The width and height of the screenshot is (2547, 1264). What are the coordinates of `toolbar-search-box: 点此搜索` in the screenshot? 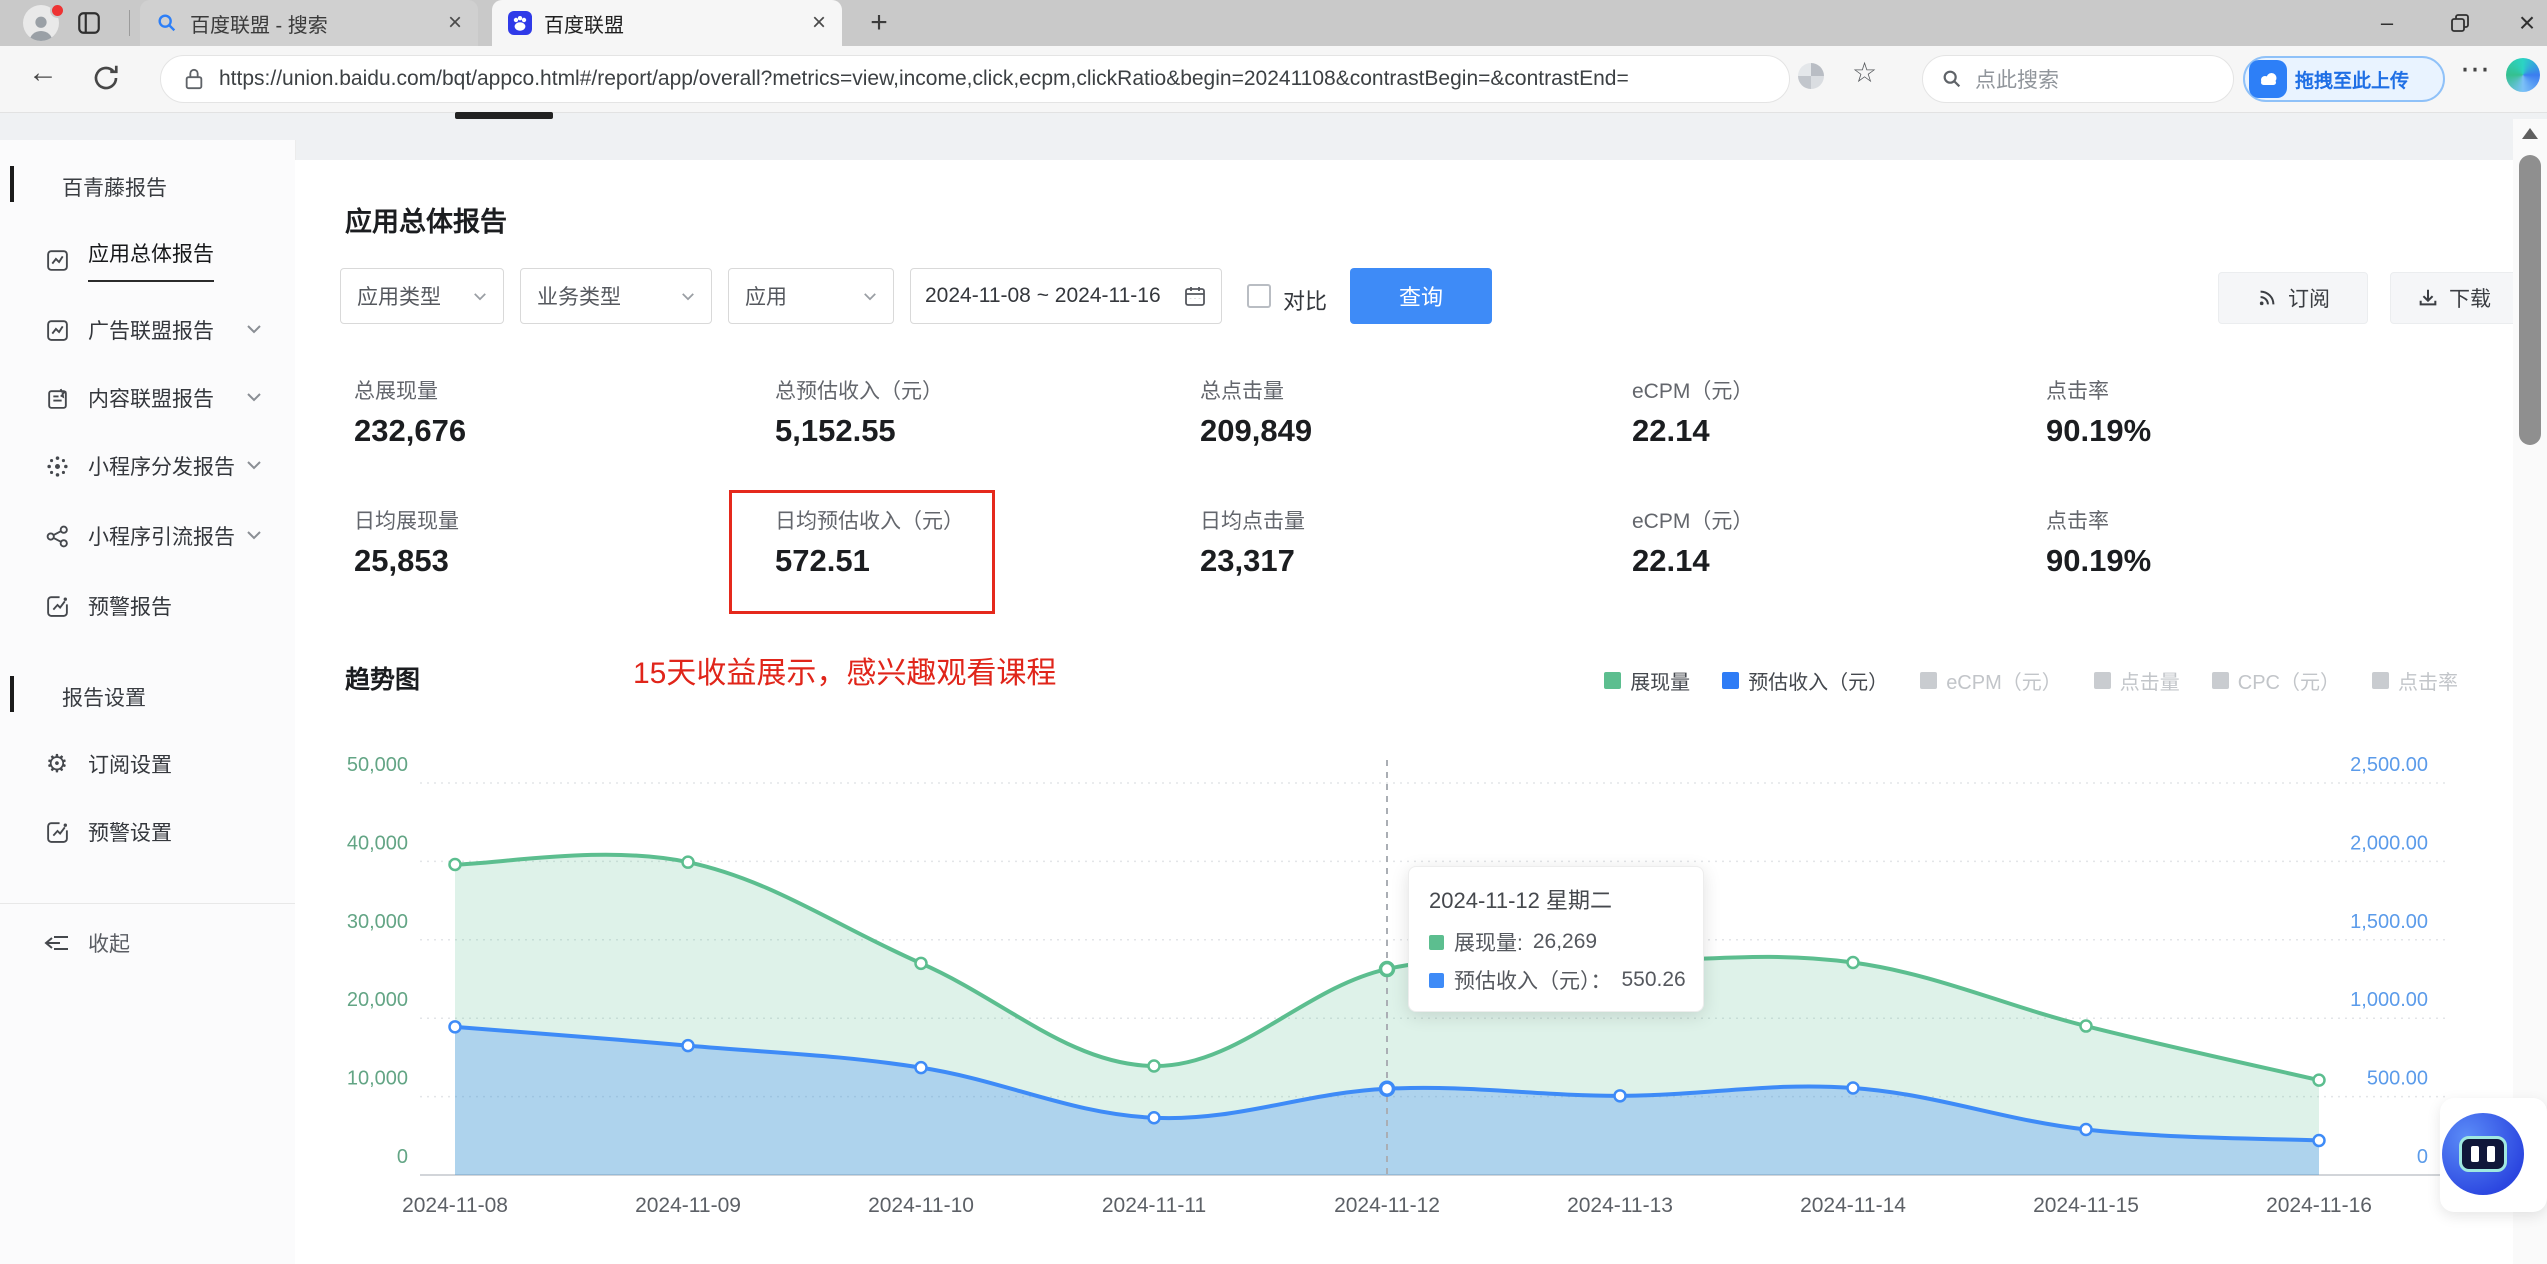 It's located at (2078, 79).